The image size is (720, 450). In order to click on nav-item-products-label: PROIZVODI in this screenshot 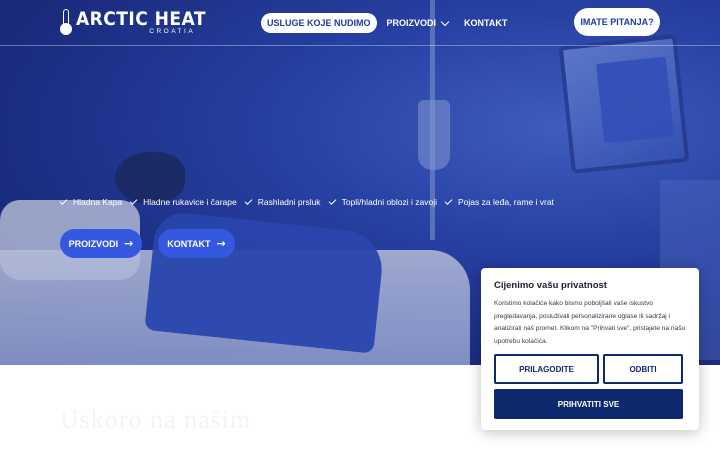, I will do `click(411, 23)`.